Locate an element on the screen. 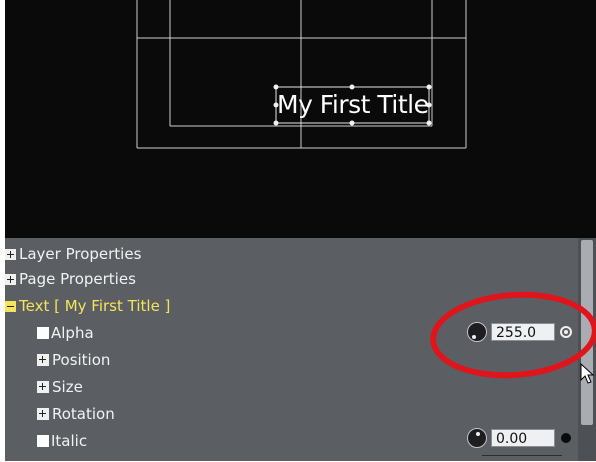 This screenshot has height=462, width=596. group-label: Page Properties is located at coordinates (77, 279).